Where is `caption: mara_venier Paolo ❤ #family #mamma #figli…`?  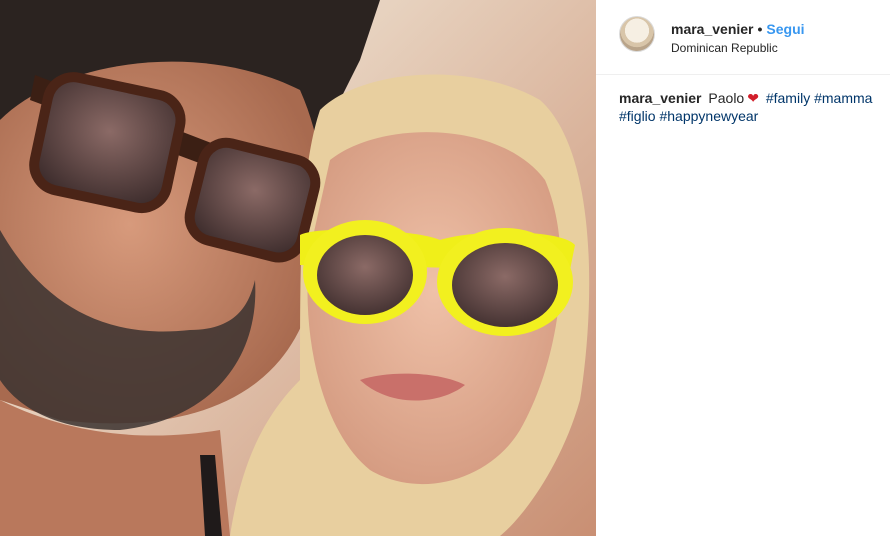
caption: mara_venier Paolo ❤ #family #mamma #figli… is located at coordinates (749, 107).